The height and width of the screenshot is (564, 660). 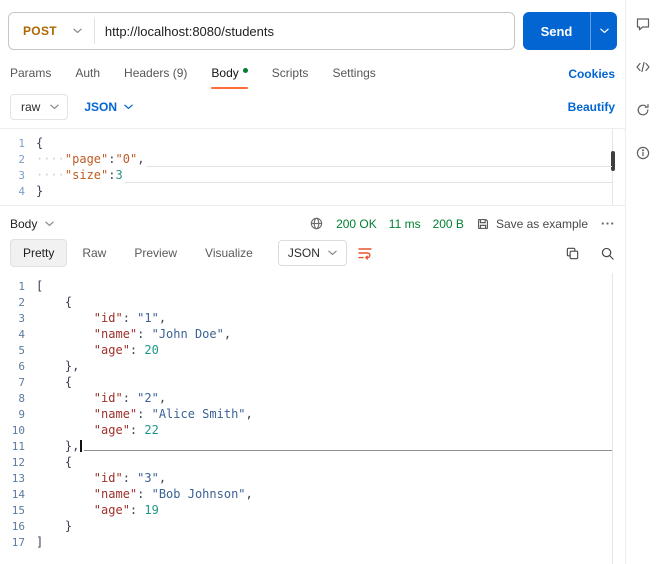 I want to click on body-language-select: JSON, so click(x=108, y=107).